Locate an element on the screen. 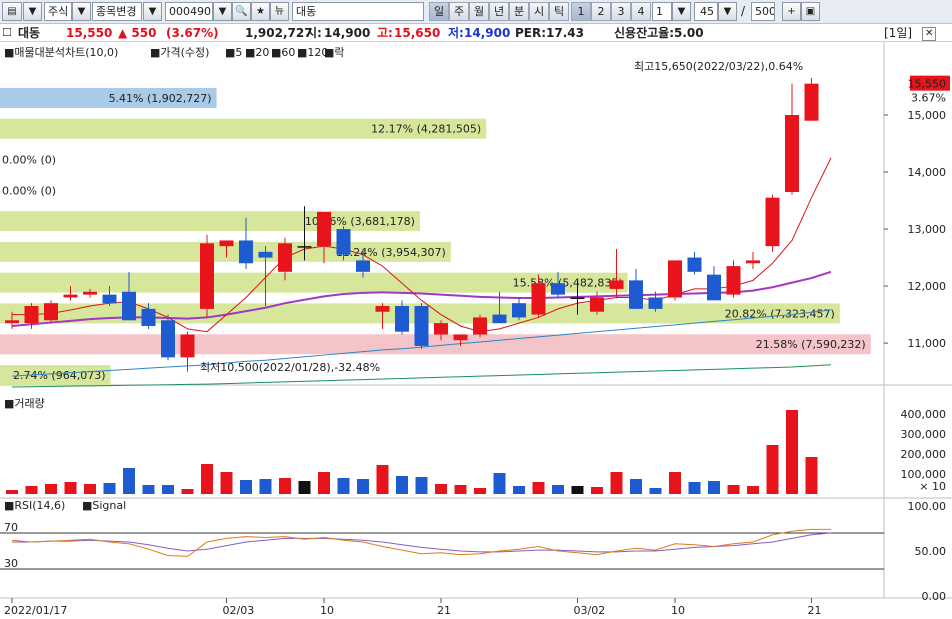 The width and height of the screenshot is (952, 619). rsi-title: ■RSI(14,6) is located at coordinates (34, 505).